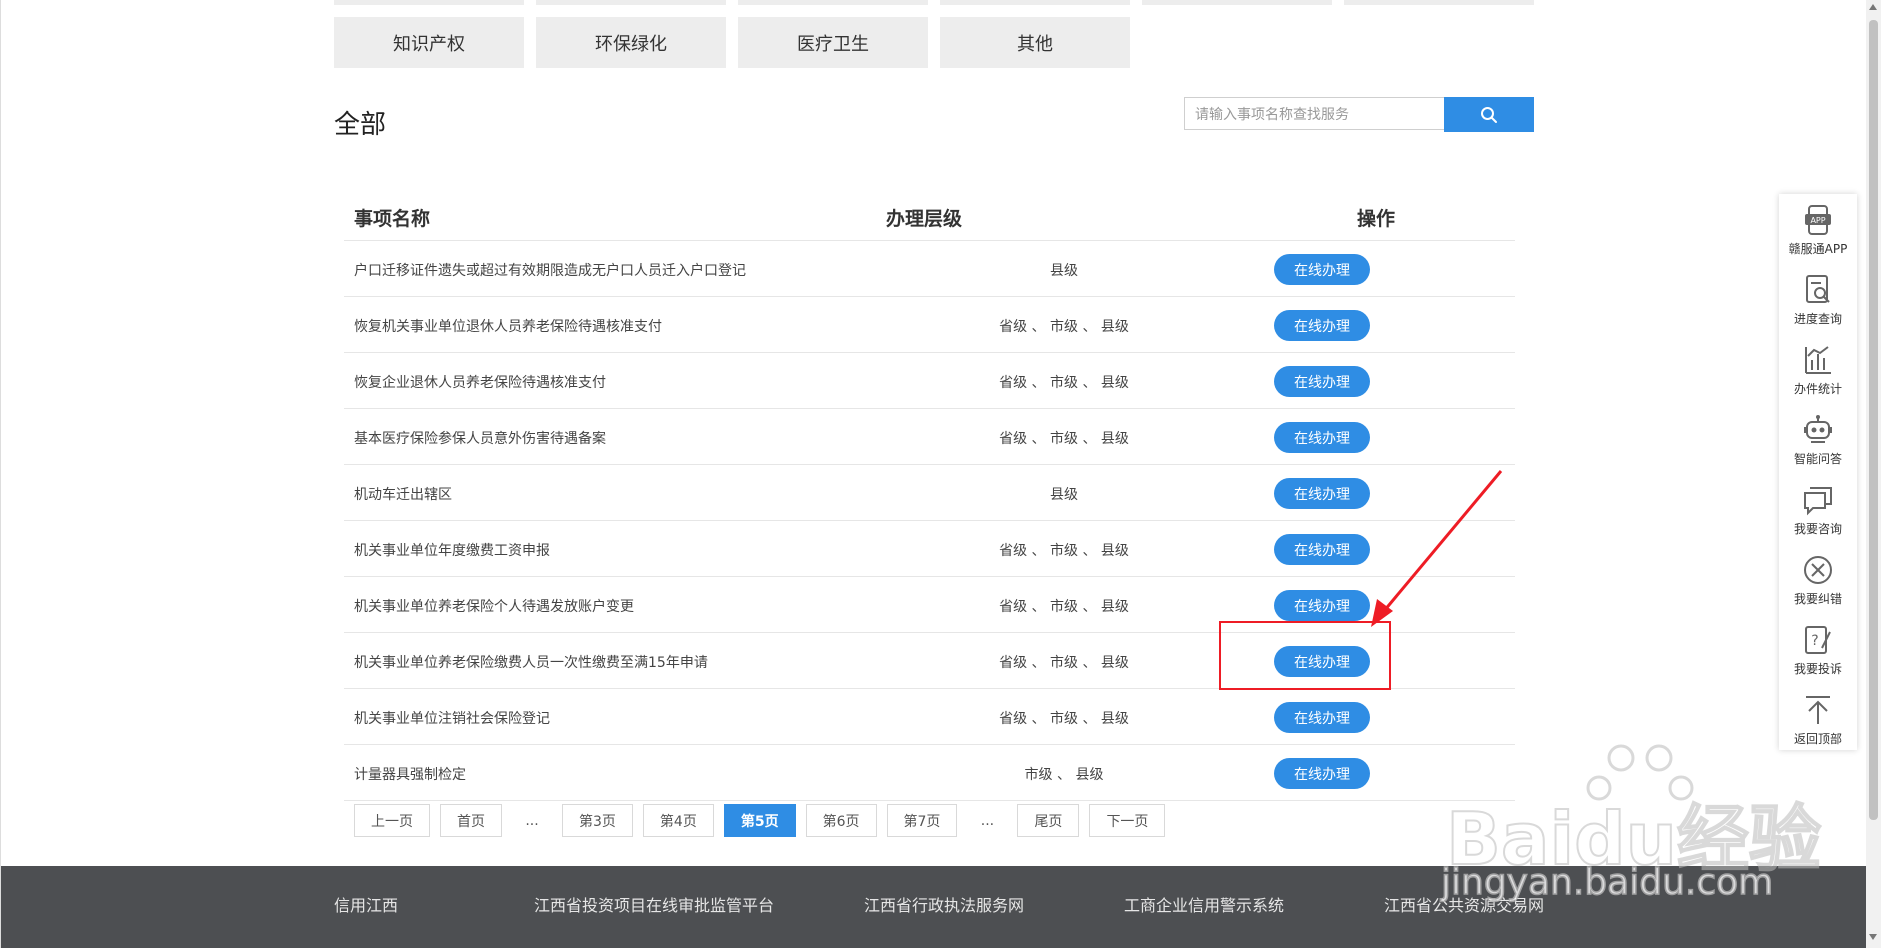  I want to click on sidebar-item-complaint: ? 我要投诉, so click(1818, 650).